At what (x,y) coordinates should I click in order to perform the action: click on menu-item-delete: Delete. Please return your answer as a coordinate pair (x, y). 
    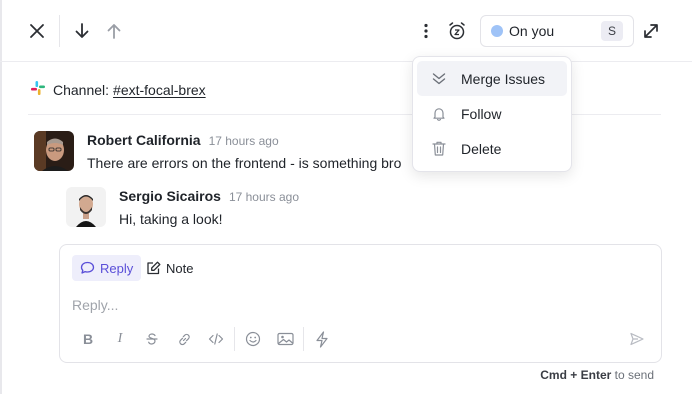
    Looking at the image, I should click on (492, 148).